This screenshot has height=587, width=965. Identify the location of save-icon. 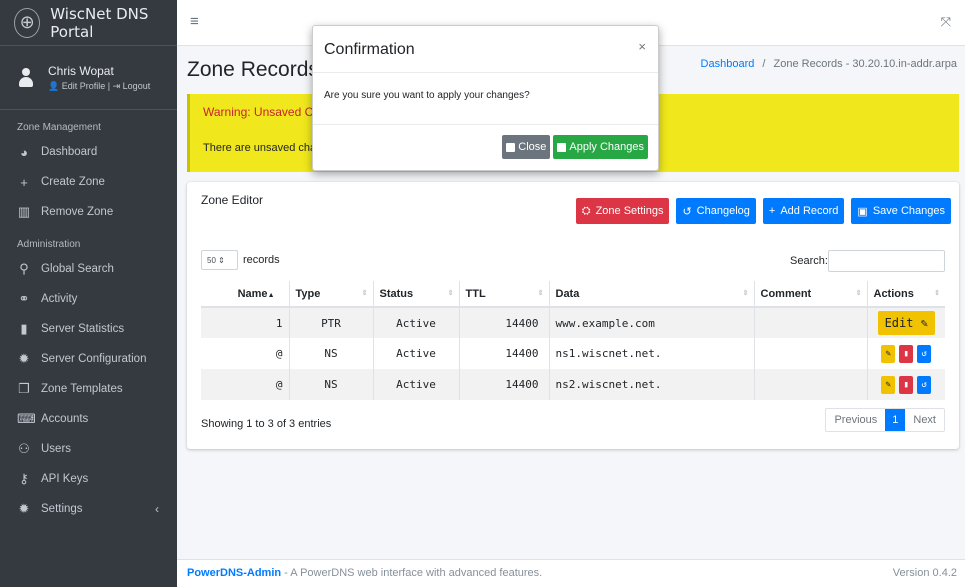
(562, 147).